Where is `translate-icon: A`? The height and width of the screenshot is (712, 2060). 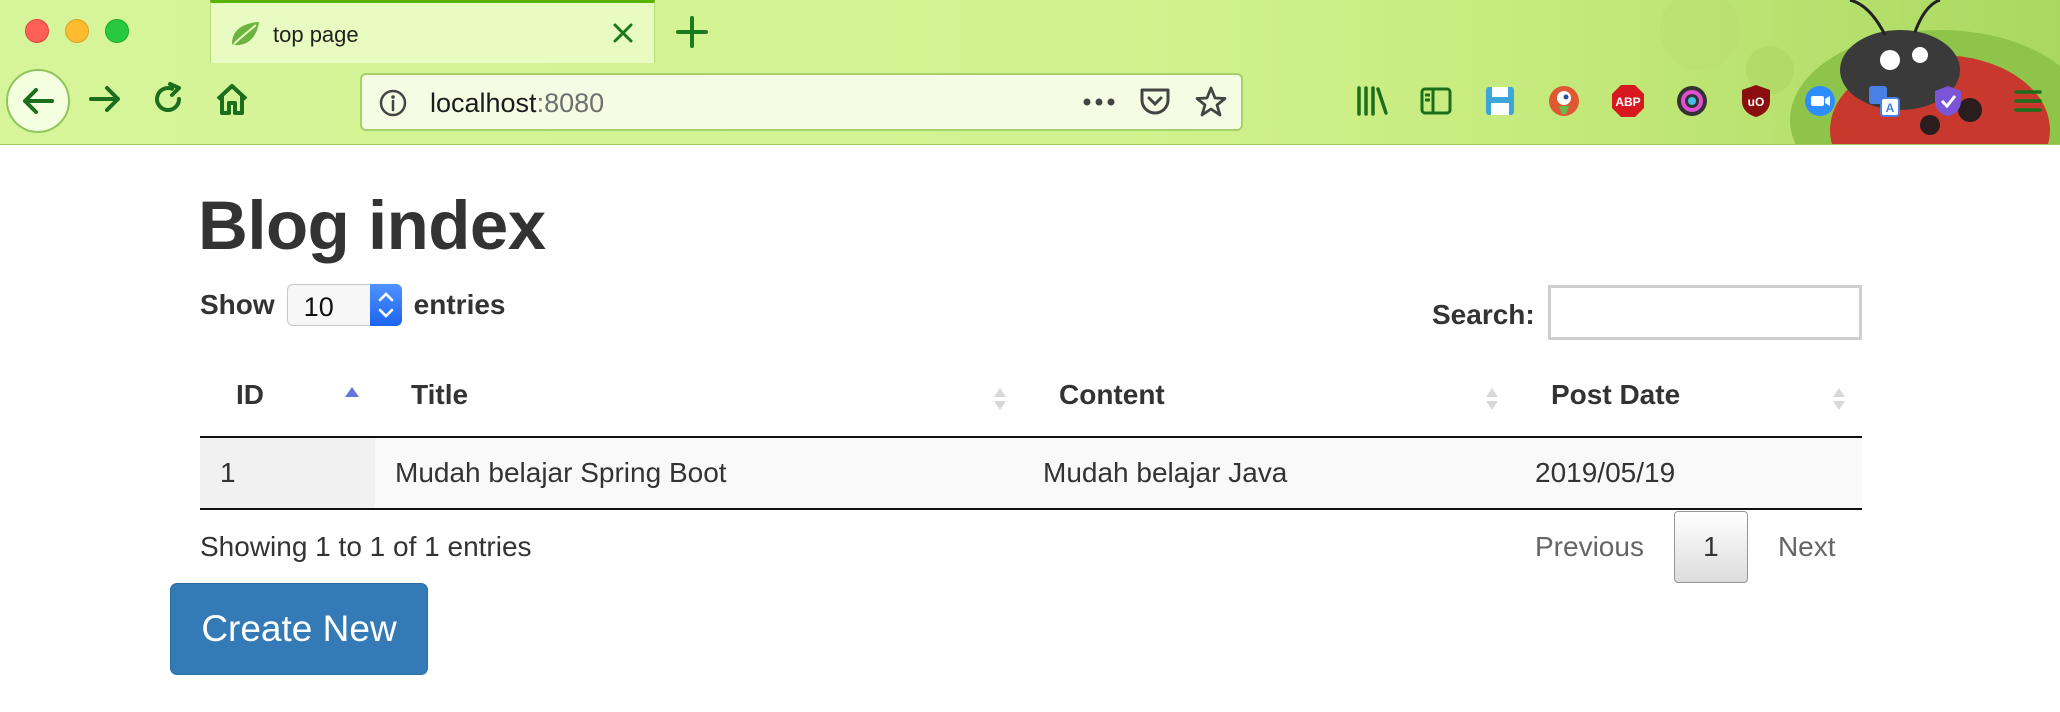 translate-icon: A is located at coordinates (1884, 101).